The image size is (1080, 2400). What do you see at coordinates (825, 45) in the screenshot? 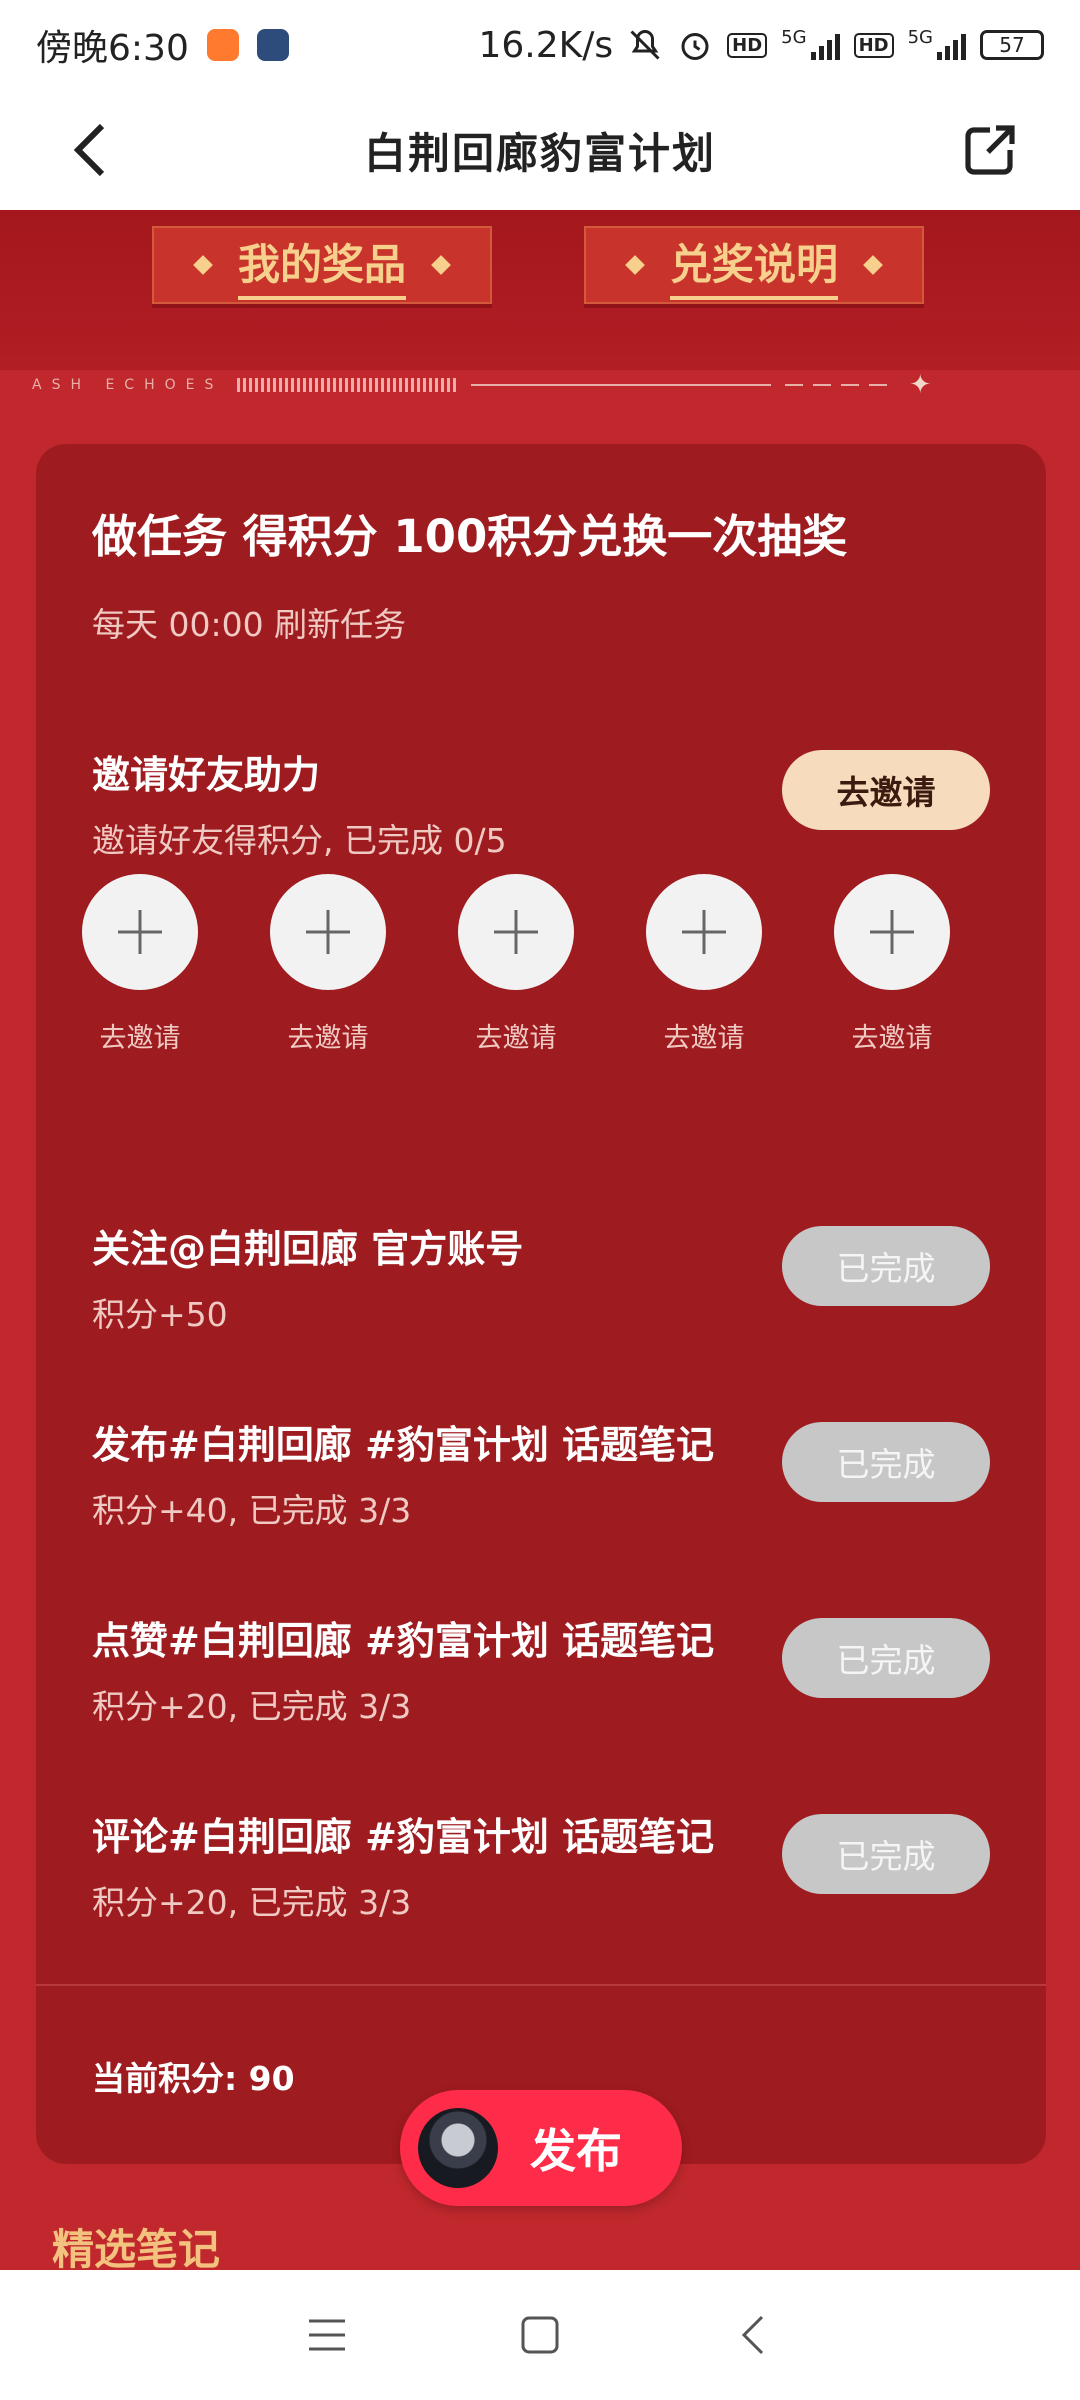
I see `signal-icon` at bounding box center [825, 45].